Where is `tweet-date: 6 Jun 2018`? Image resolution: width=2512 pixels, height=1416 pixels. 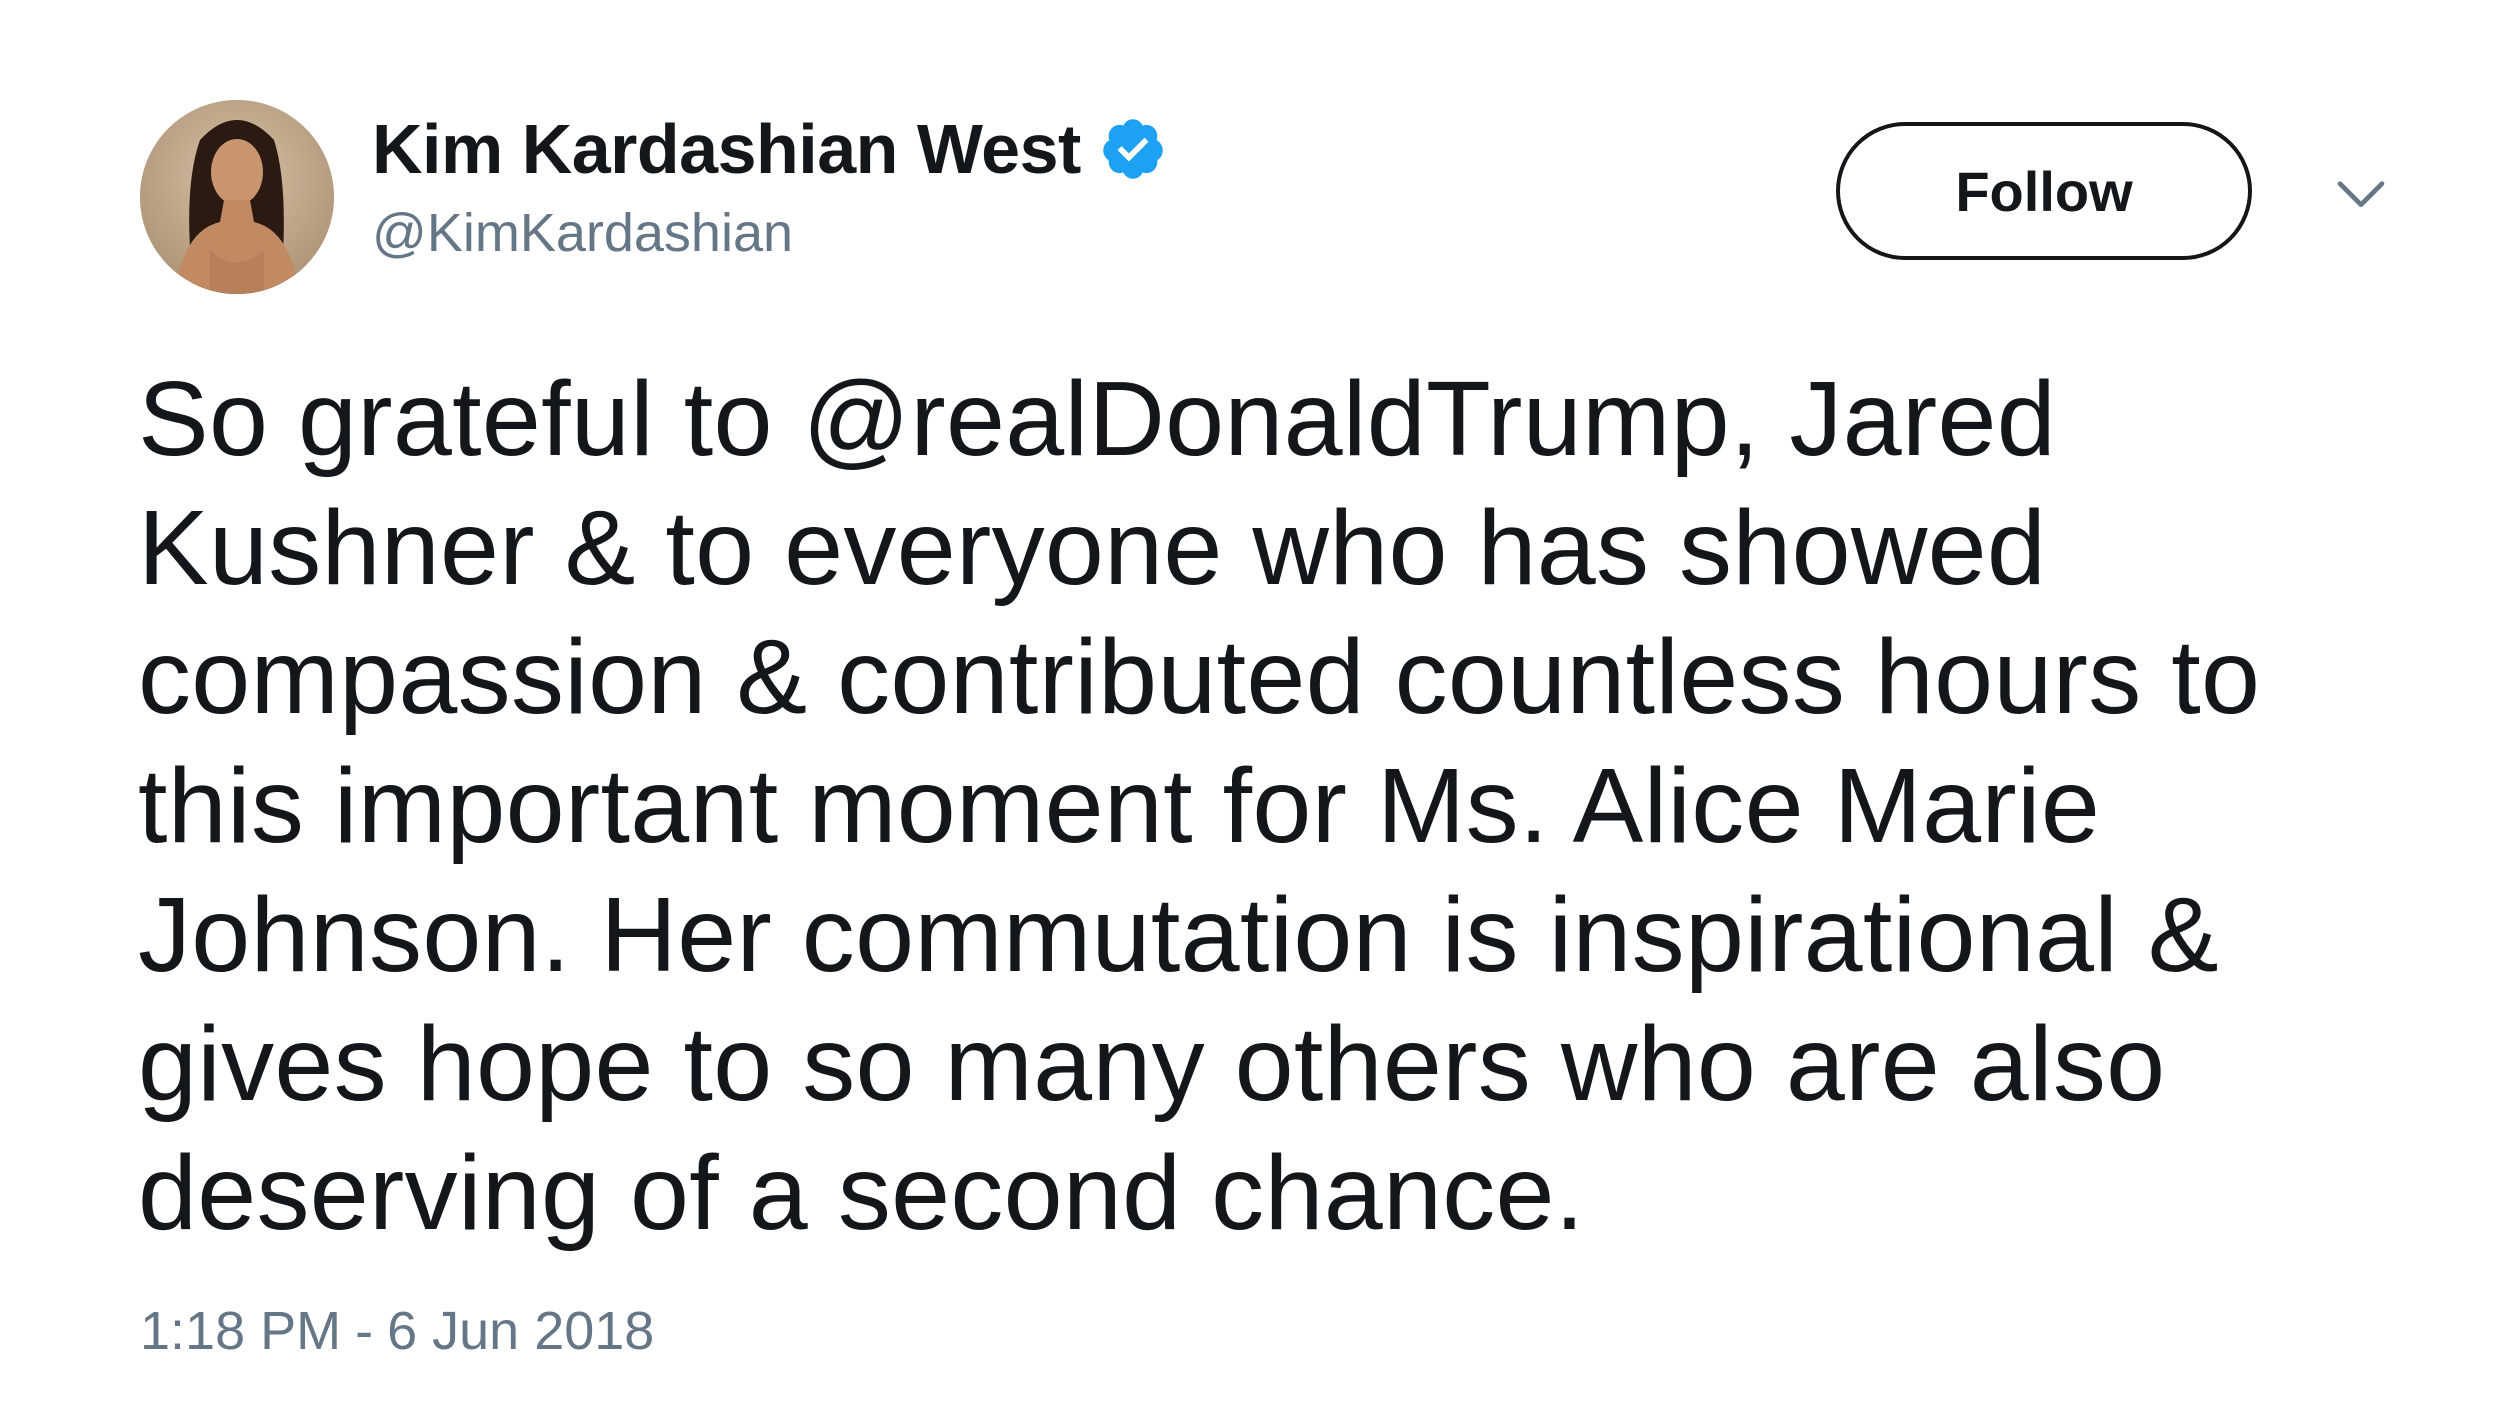
tweet-date: 6 Jun 2018 is located at coordinates (521, 1331).